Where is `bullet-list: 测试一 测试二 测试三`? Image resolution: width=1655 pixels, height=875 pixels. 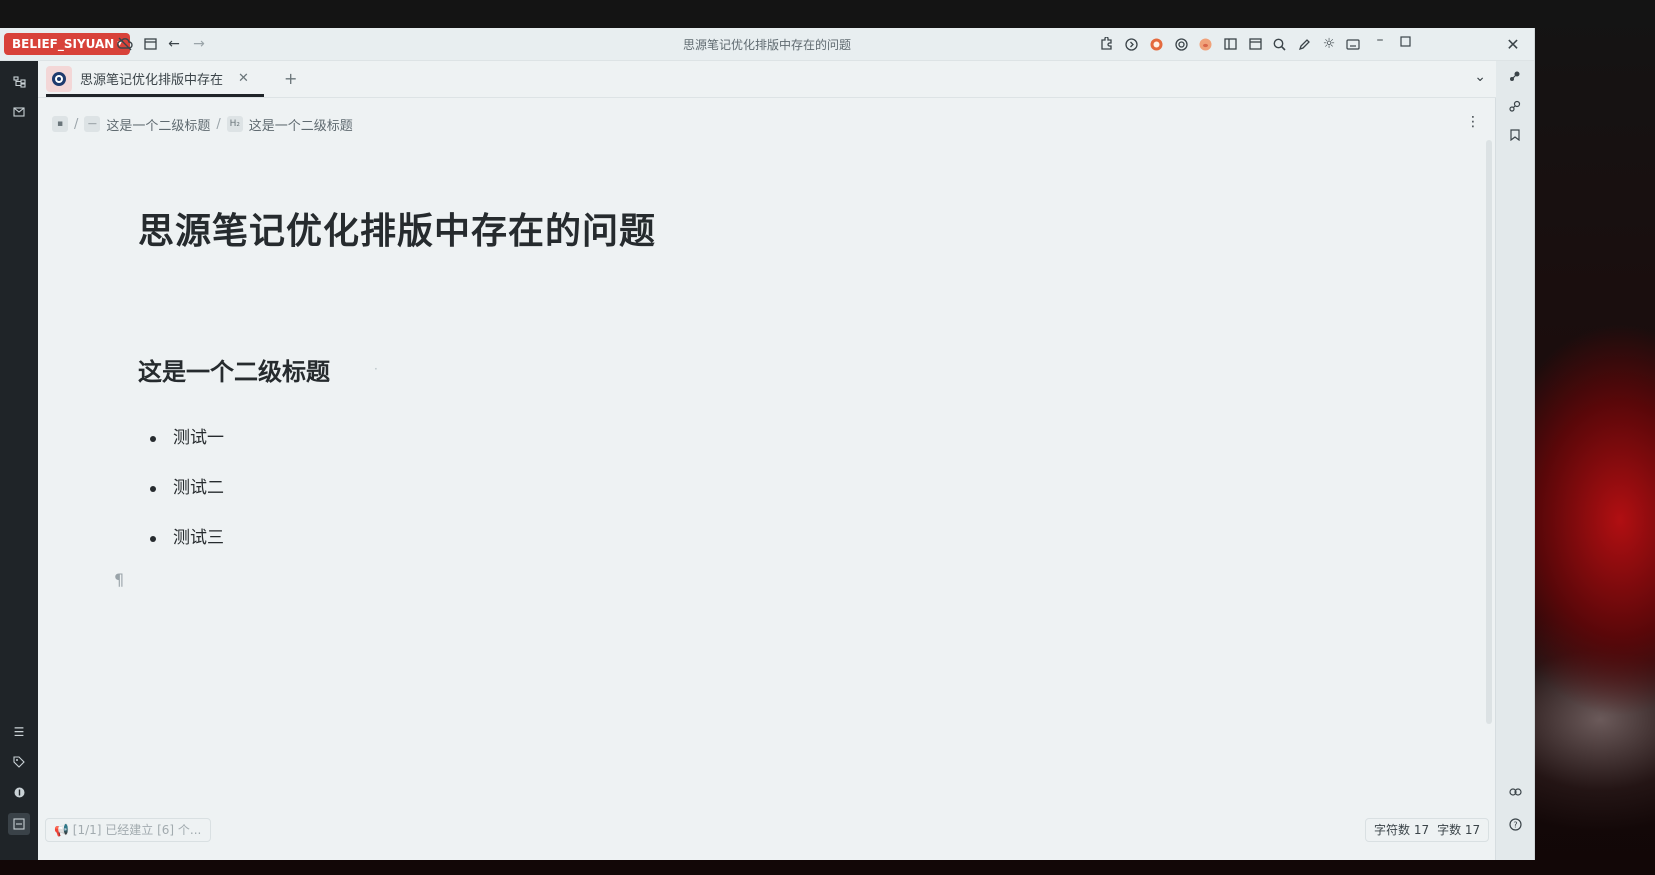 bullet-list: 测试一 测试二 测试三 is located at coordinates (185, 498).